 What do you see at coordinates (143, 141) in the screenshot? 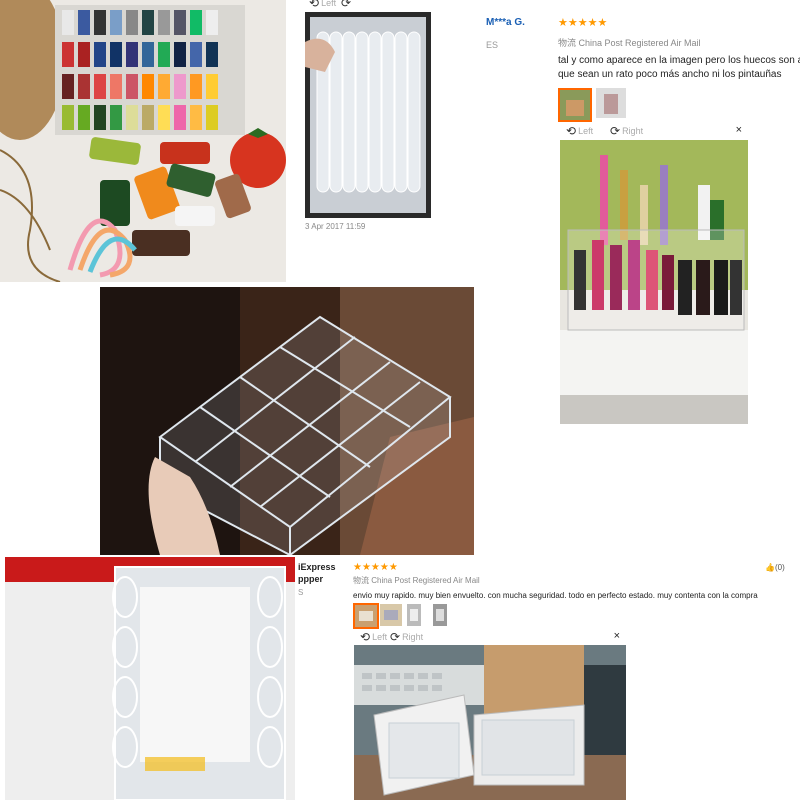
I see `thread-spools-photo` at bounding box center [143, 141].